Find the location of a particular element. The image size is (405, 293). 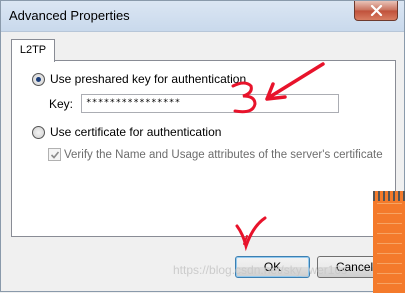

close-icon is located at coordinates (376, 10).